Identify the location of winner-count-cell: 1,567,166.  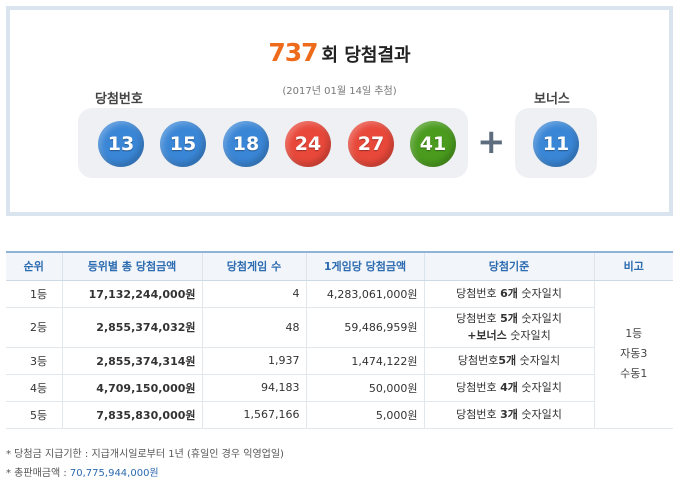
(254, 415).